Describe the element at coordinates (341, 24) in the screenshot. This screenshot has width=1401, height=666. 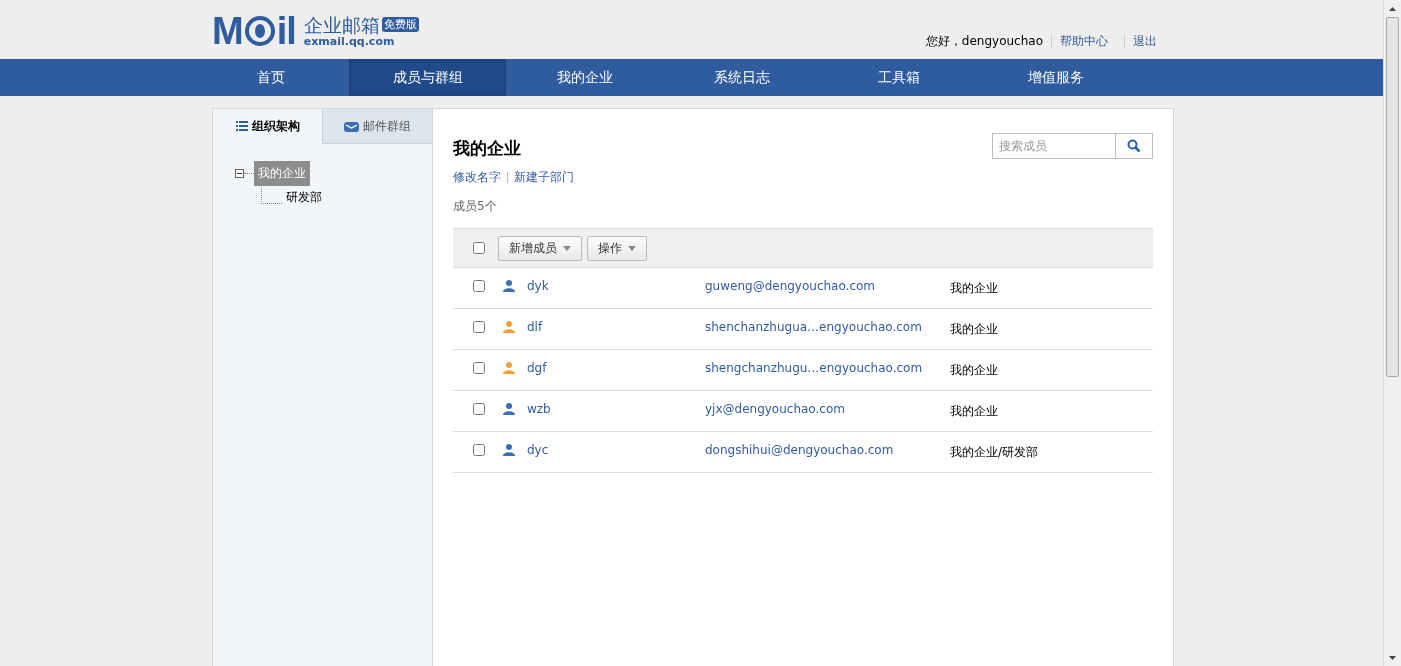
I see `logo-name: 企业邮箱` at that location.